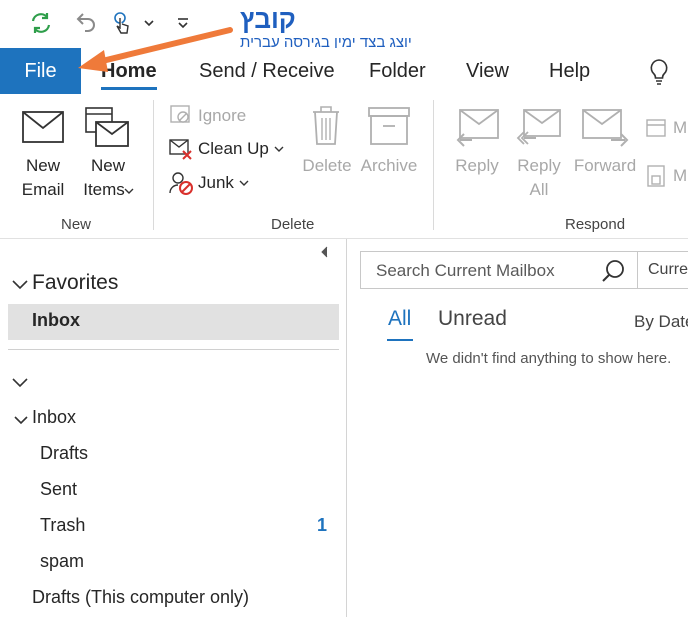  What do you see at coordinates (346, 428) in the screenshot?
I see `pane-splitter` at bounding box center [346, 428].